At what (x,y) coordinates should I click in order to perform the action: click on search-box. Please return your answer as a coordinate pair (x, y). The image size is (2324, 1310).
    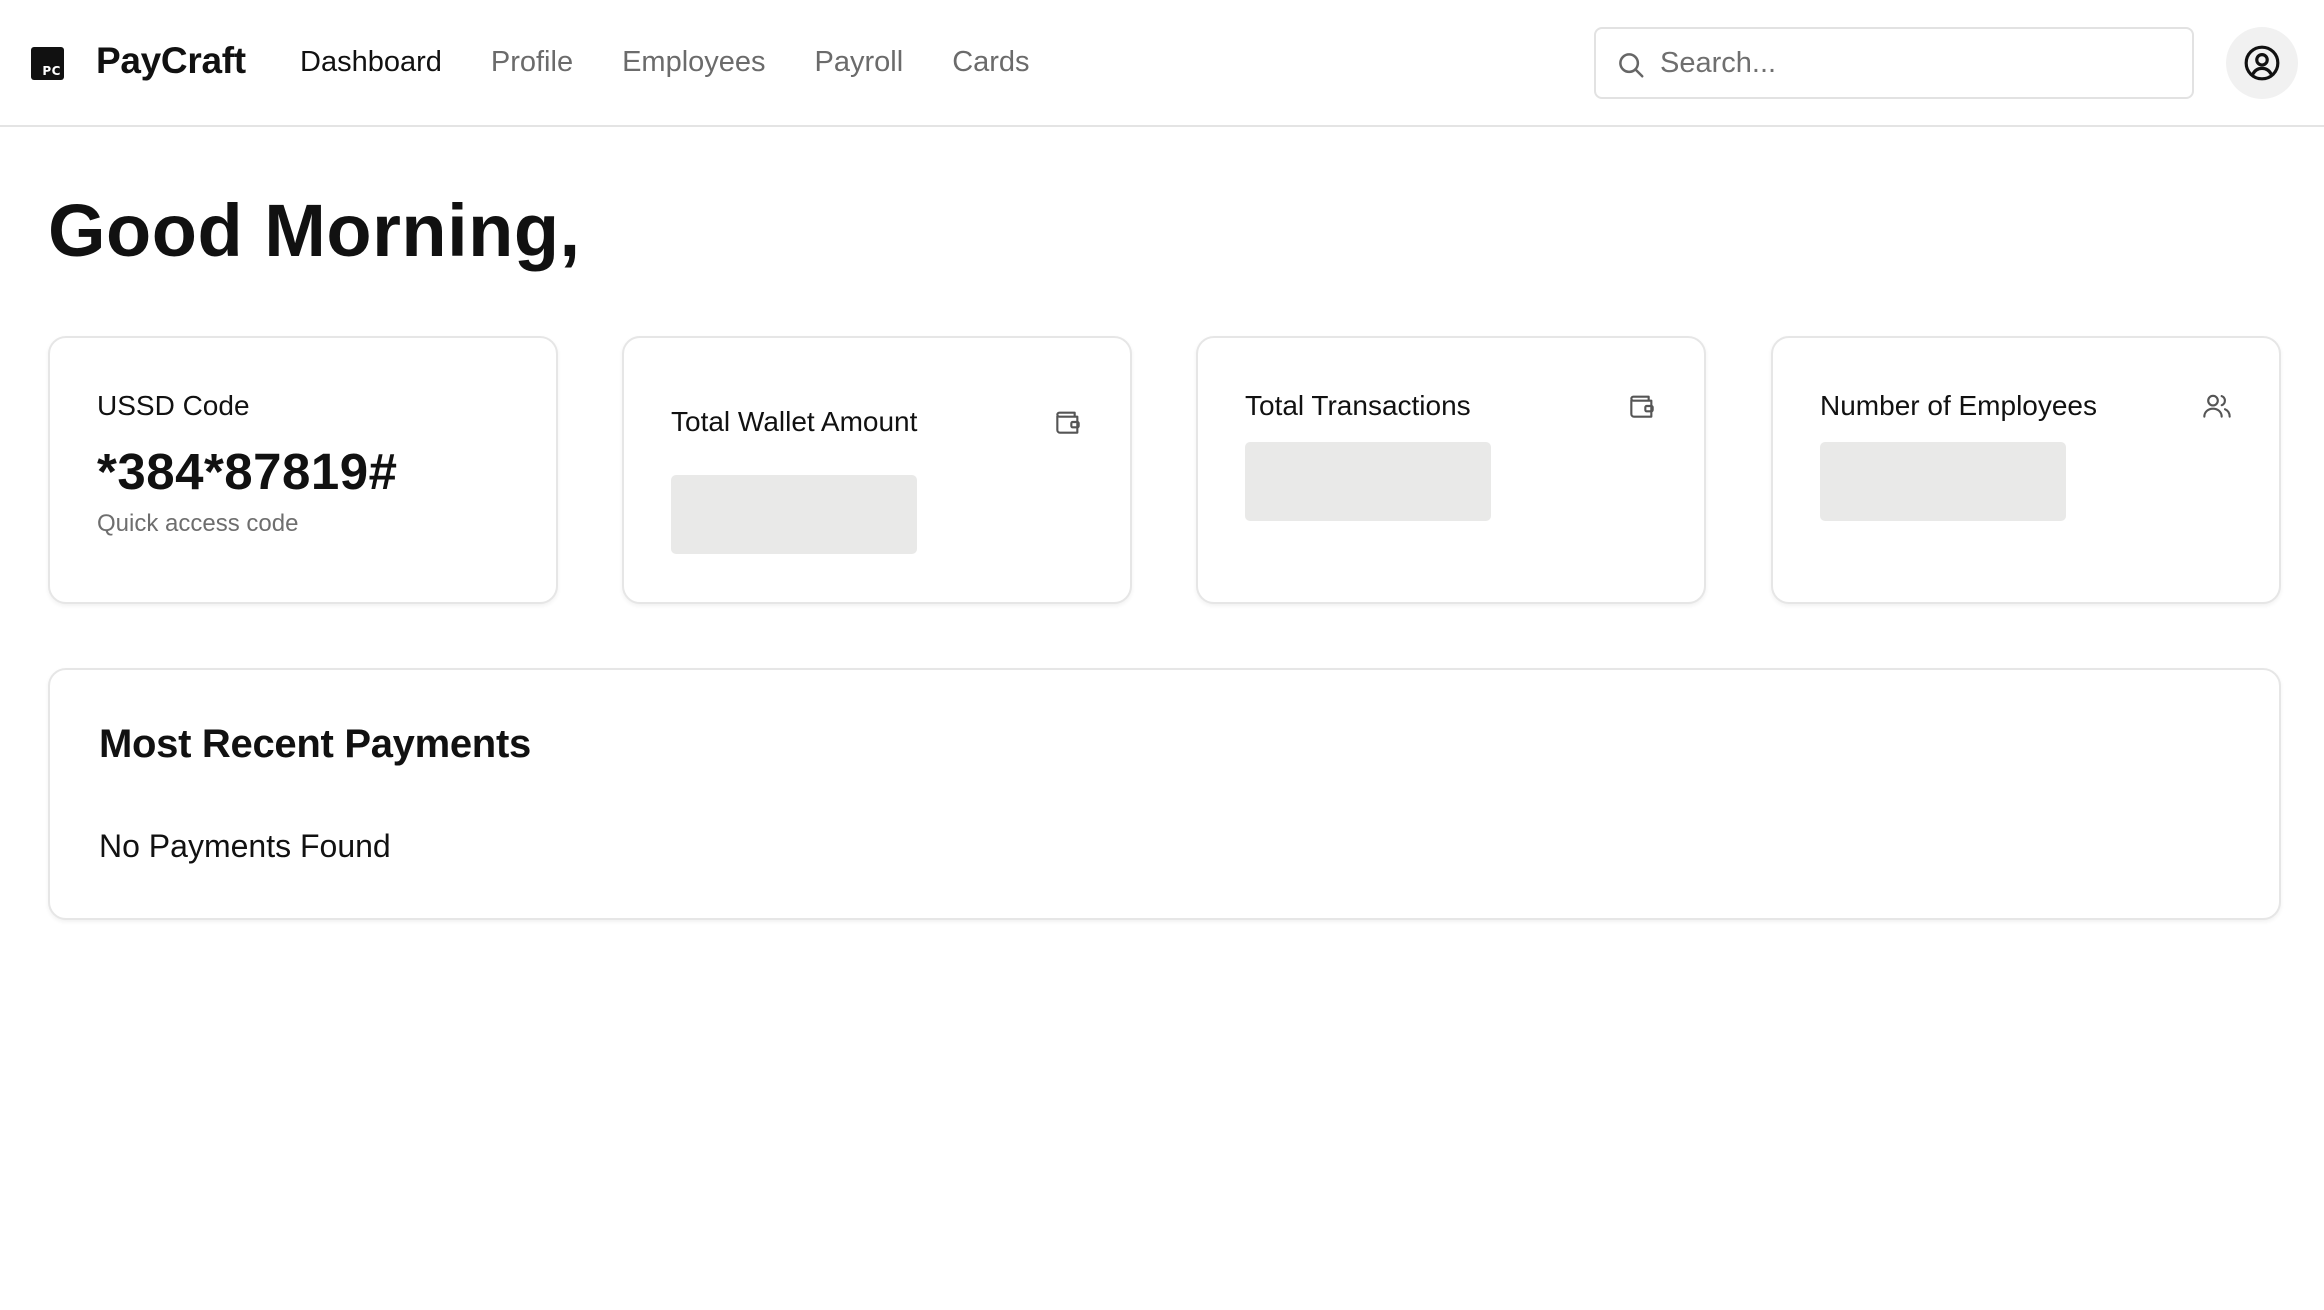
    Looking at the image, I should click on (1894, 63).